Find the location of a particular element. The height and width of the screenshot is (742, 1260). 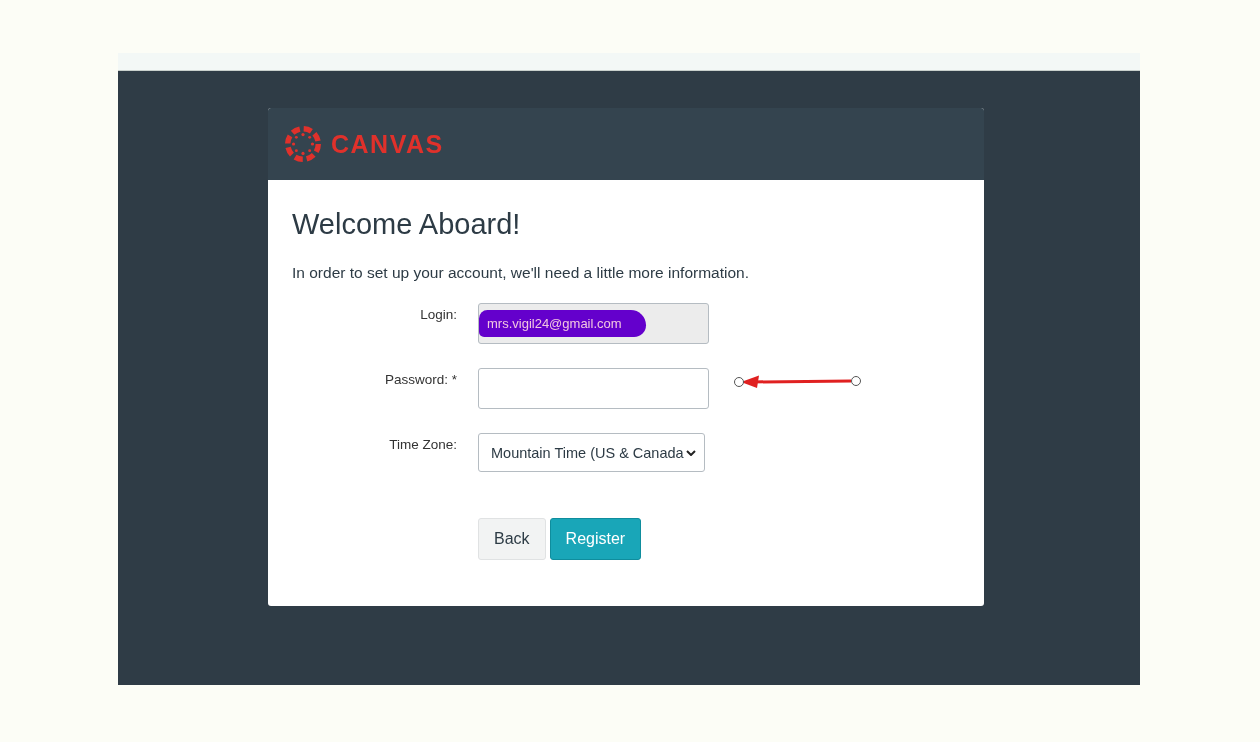

intro-text: In order to set up your account, we'll need a little more information. is located at coordinates (521, 273).